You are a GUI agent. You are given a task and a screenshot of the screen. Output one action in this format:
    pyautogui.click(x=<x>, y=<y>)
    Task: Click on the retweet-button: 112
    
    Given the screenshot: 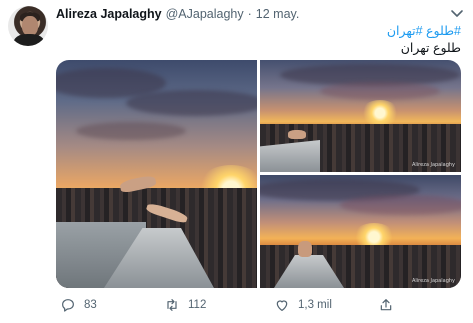 What is the action you would take?
    pyautogui.click(x=185, y=305)
    